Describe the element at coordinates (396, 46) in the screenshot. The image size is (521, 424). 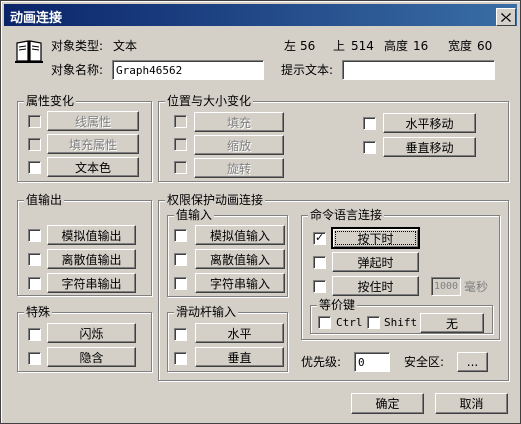
I see `height-label: 高度` at that location.